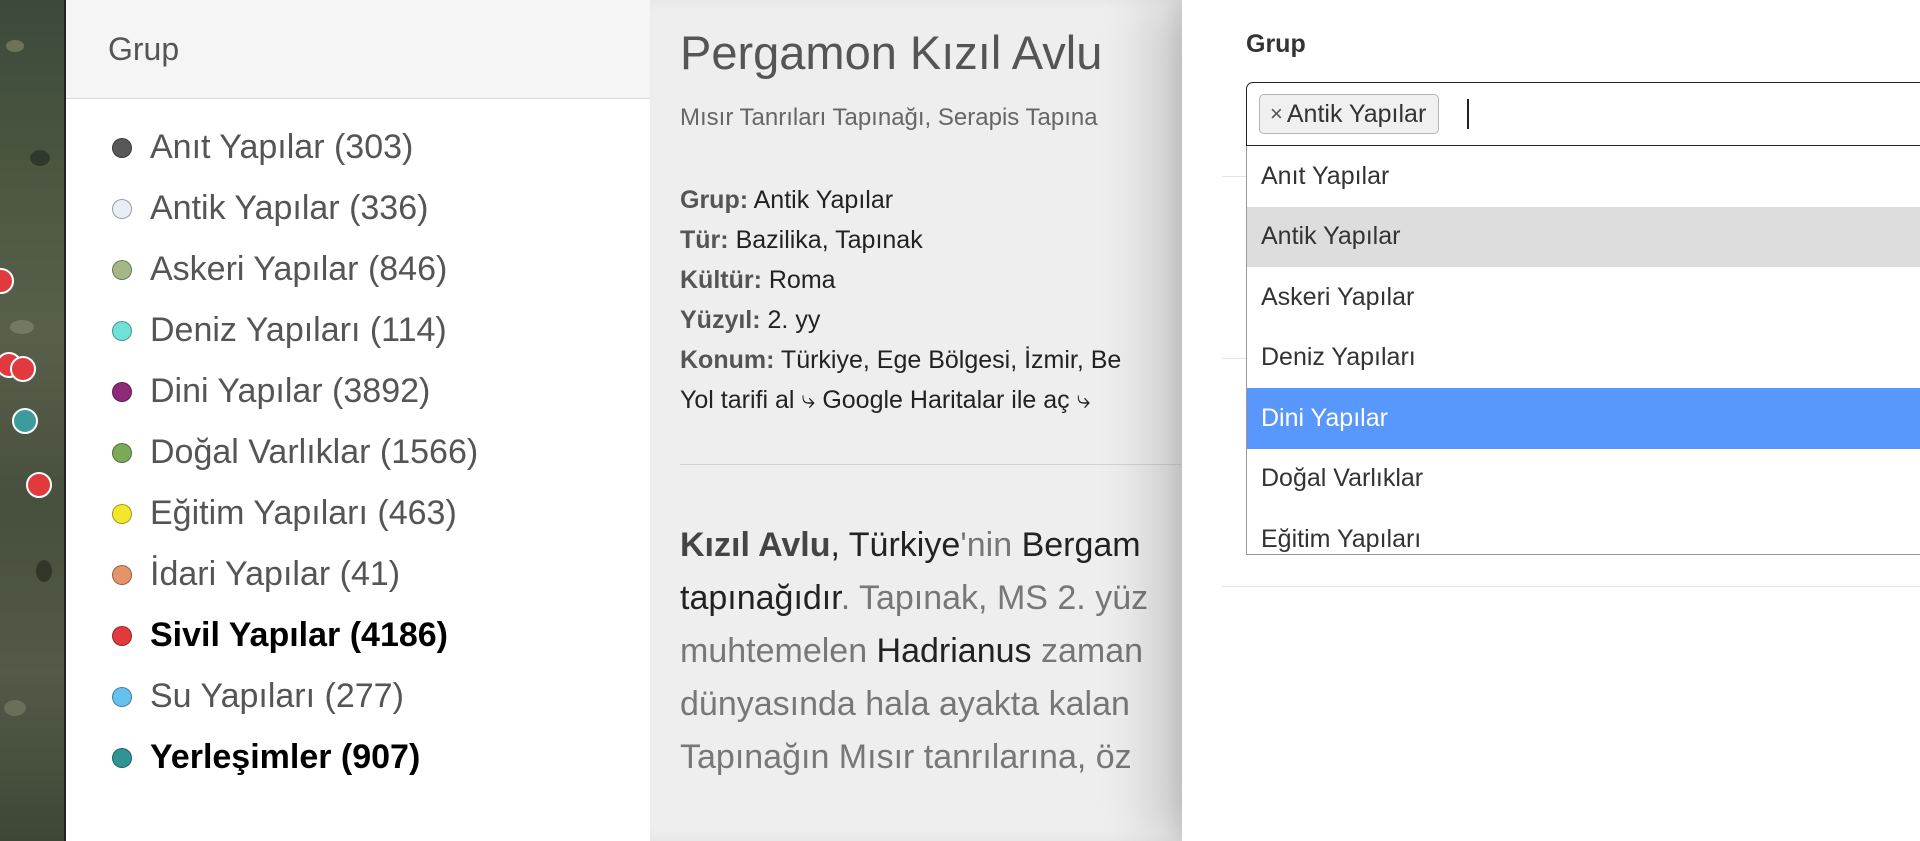 This screenshot has height=841, width=1920. What do you see at coordinates (282, 147) in the screenshot?
I see `legend-item-label: Anıt Yapılar (303)` at bounding box center [282, 147].